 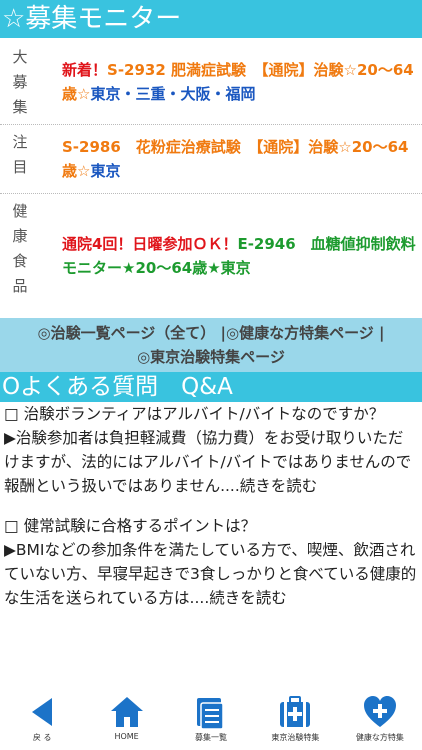 I want to click on back-arrow-icon, so click(x=42, y=712).